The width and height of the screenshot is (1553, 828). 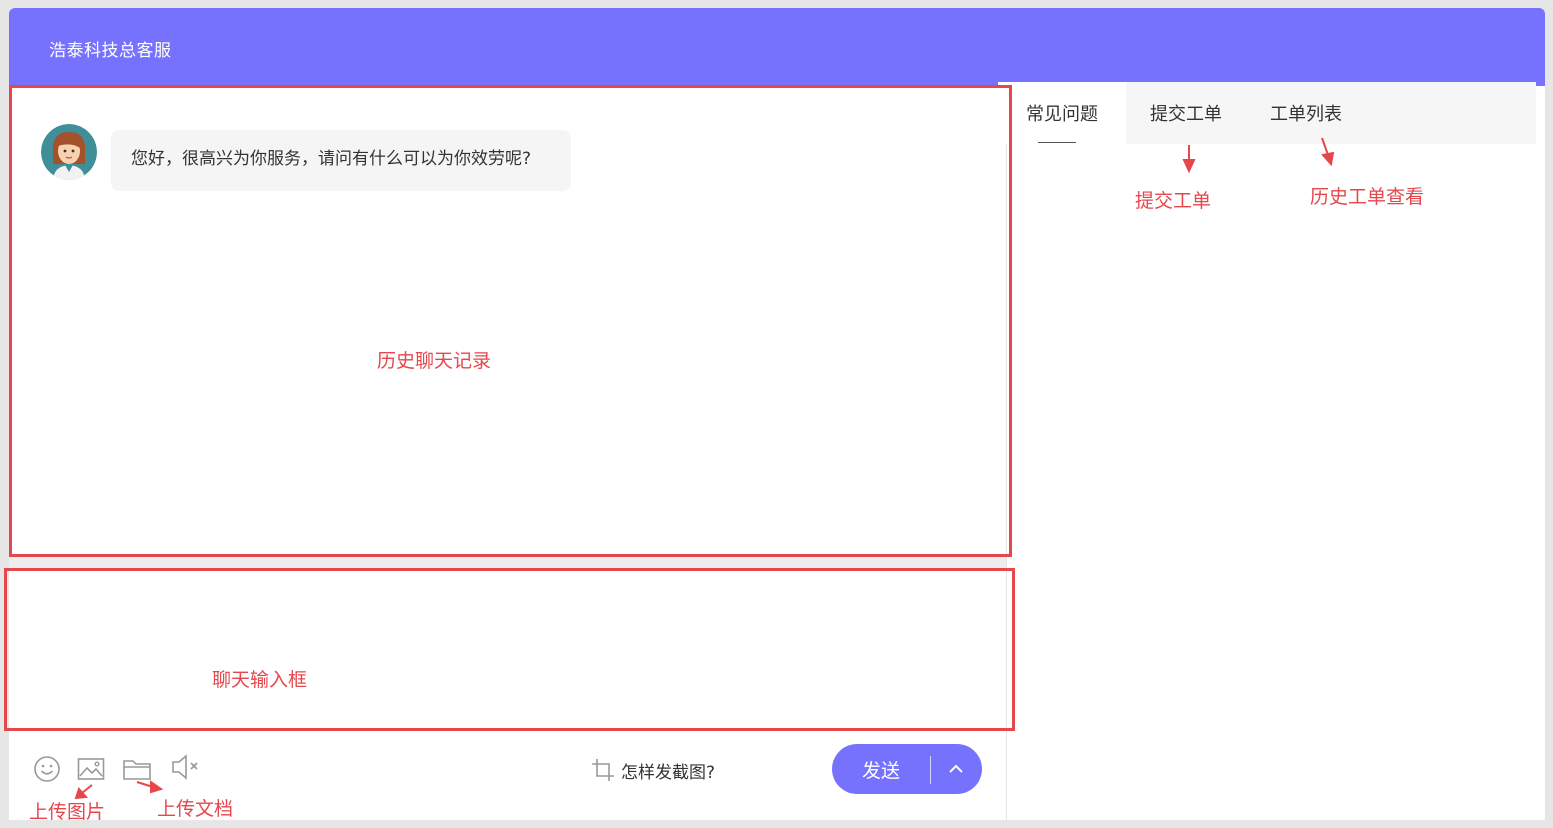 What do you see at coordinates (186, 769) in the screenshot?
I see `speaker-muted-icon` at bounding box center [186, 769].